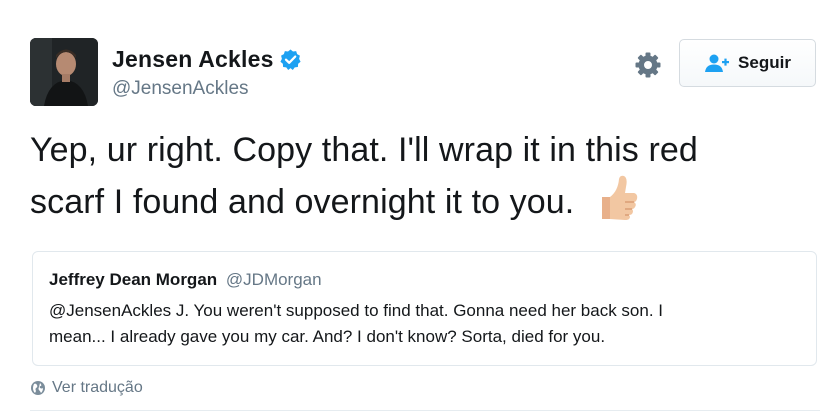 The height and width of the screenshot is (415, 830). What do you see at coordinates (180, 89) in the screenshot?
I see `author-handle: @JensenAckles` at bounding box center [180, 89].